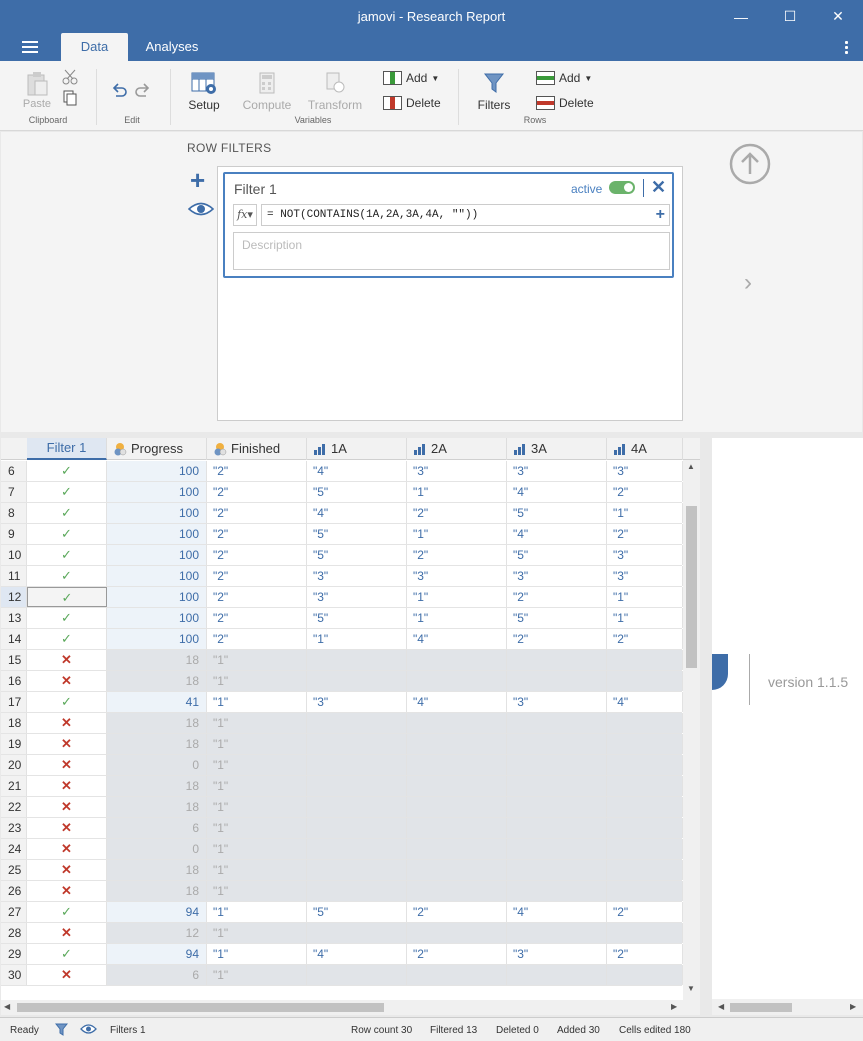  I want to click on cut-button, so click(70, 78).